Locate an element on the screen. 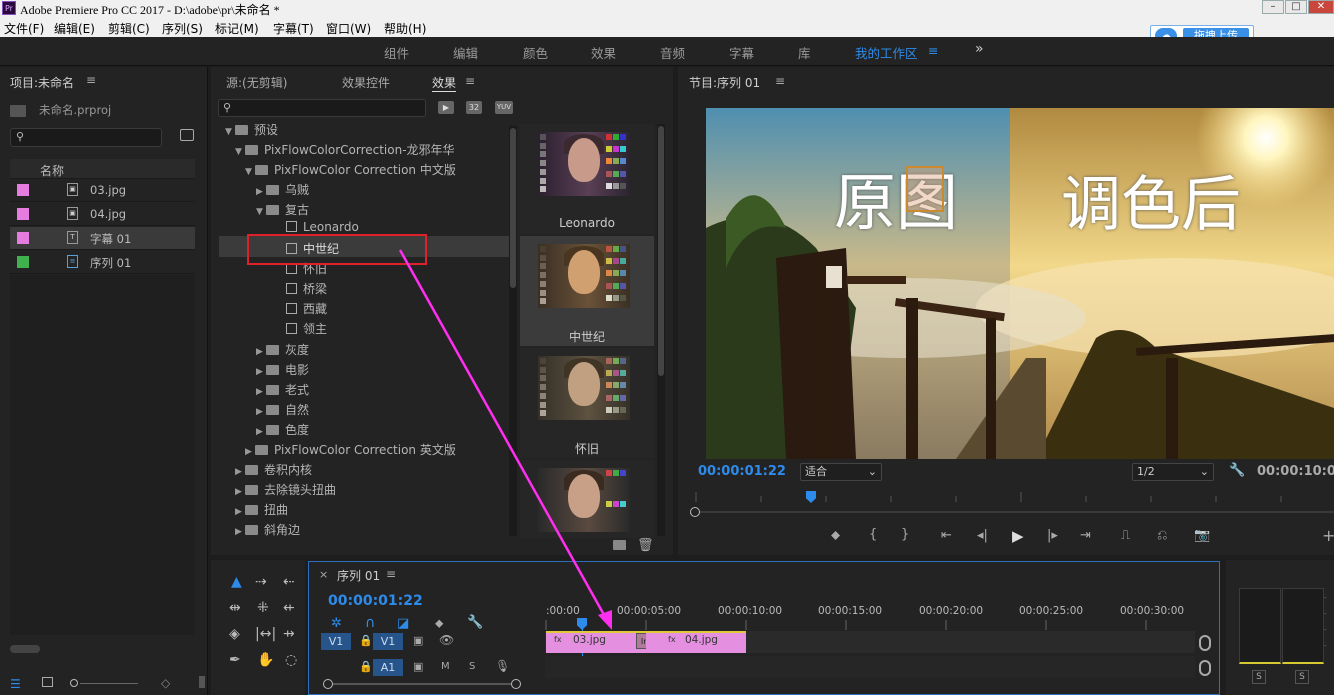 Image resolution: width=1334 pixels, height=695 pixels. thumb-nostalgia: 怀旧 is located at coordinates (587, 403).